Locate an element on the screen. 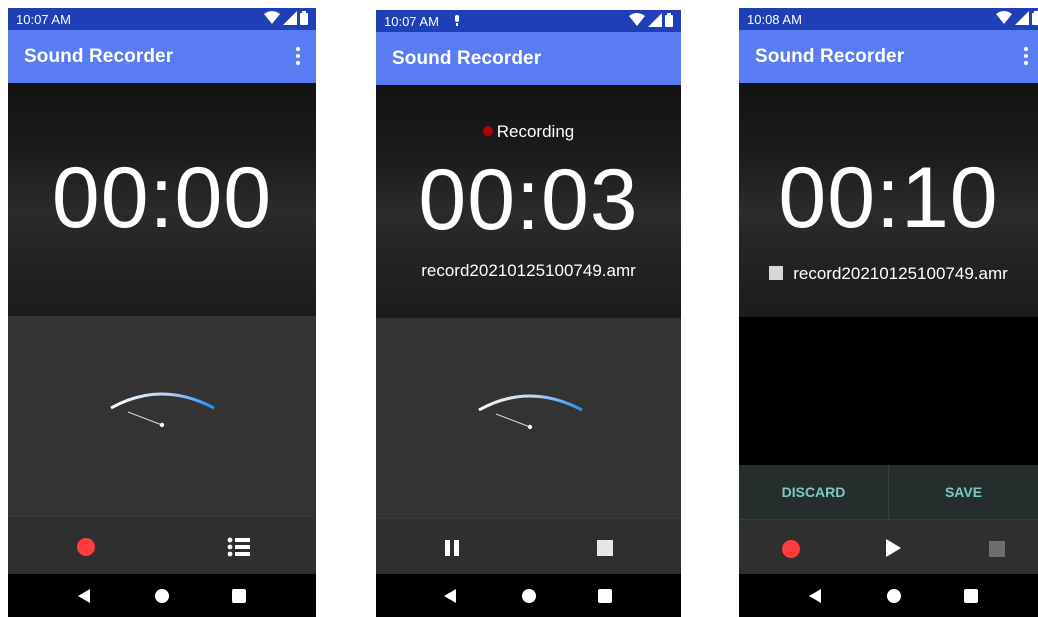 The height and width of the screenshot is (617, 1038). timer-area: Recording 00:03 record20210125100749.amr is located at coordinates (528, 201).